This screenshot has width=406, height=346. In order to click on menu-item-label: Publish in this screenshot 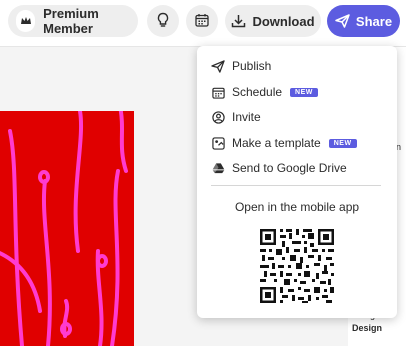, I will do `click(252, 66)`.